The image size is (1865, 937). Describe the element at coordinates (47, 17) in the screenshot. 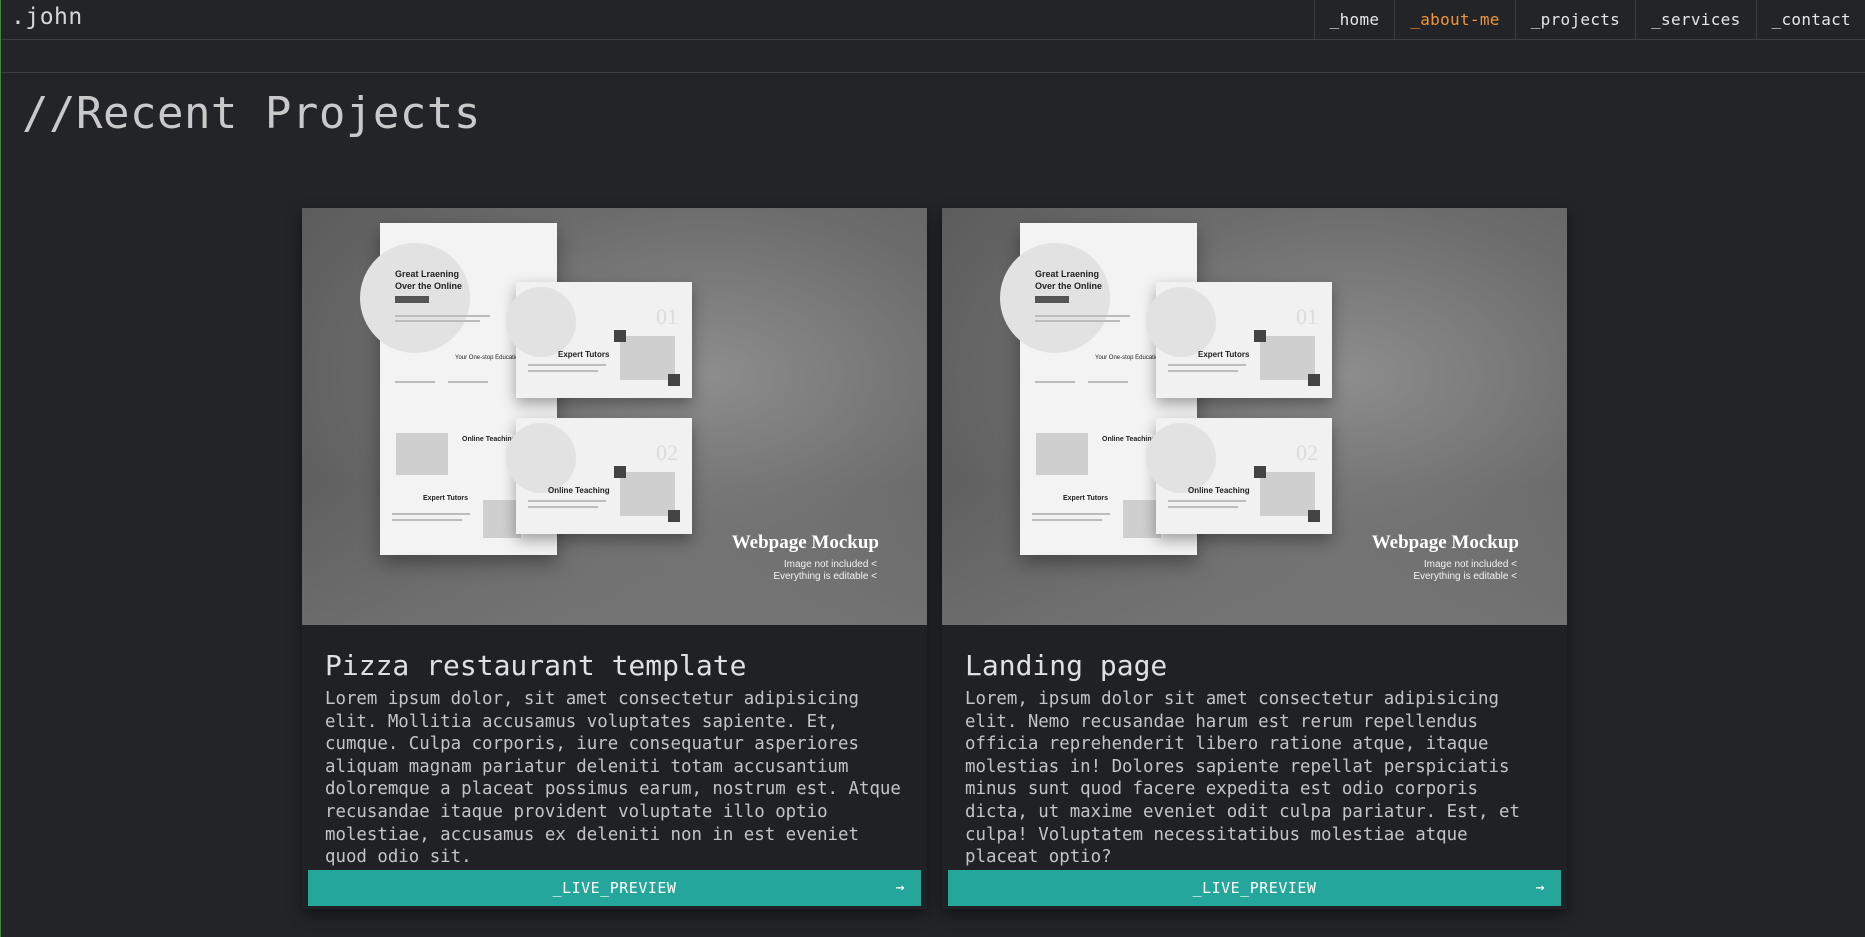

I see `site-logo: .john` at that location.